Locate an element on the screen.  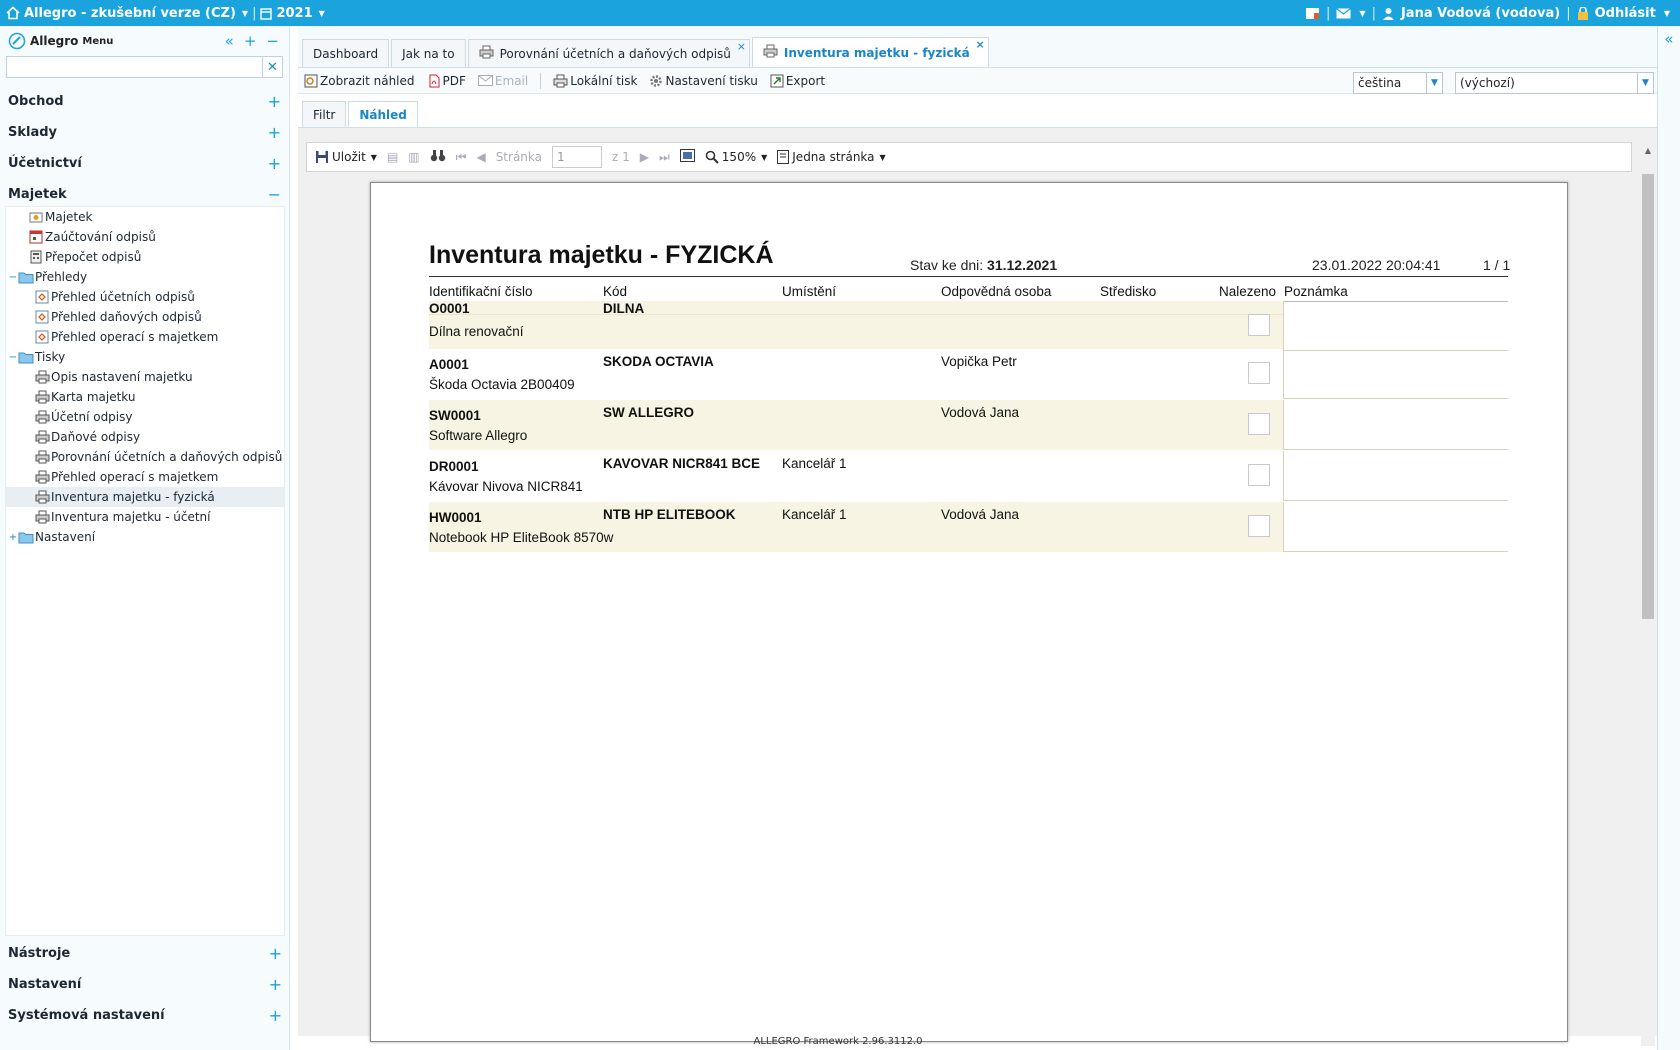
tree-item-prehled-ucetnich-odpisu: Přehled účetních odpisů is located at coordinates (145, 297).